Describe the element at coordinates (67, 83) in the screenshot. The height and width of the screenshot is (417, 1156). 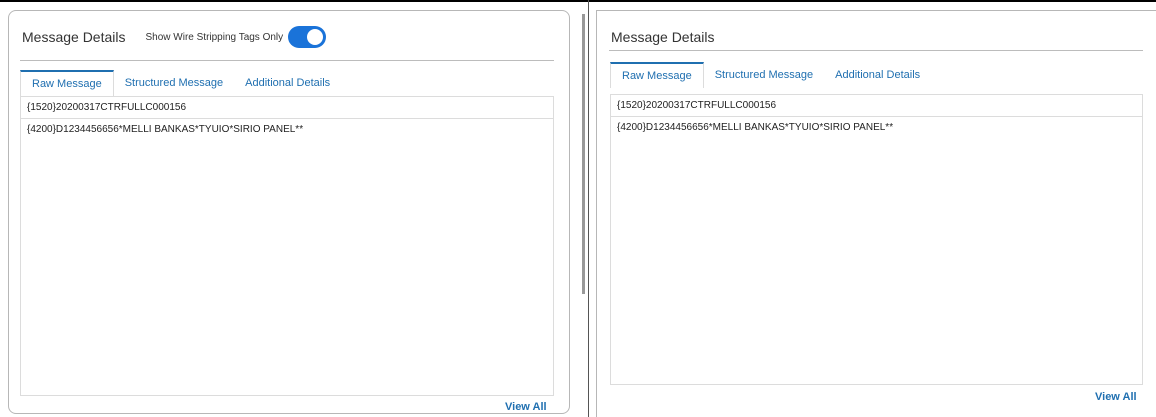
I see `left-tab-raw-message: Raw Message` at that location.